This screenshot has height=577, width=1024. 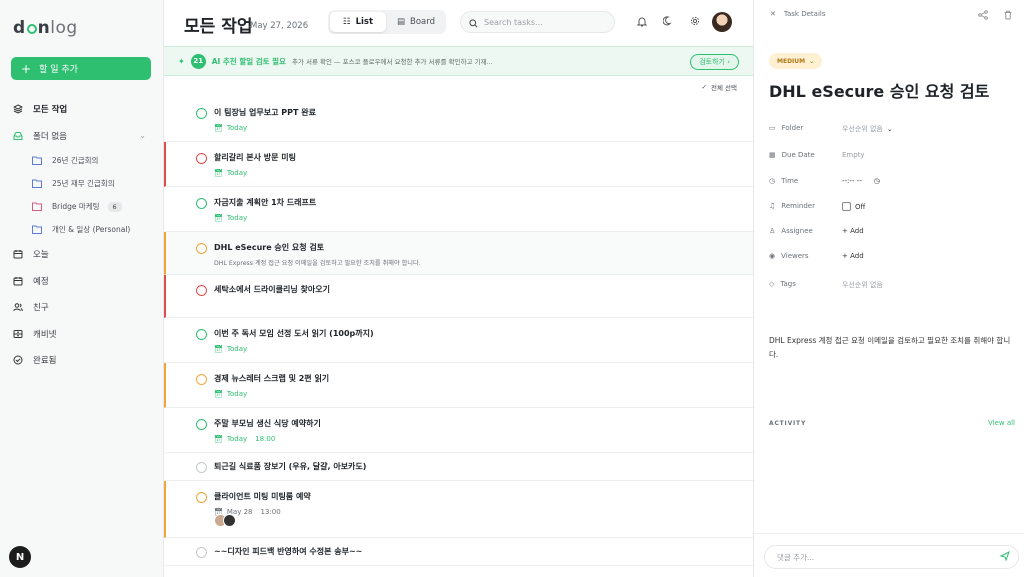 I want to click on sidebar-item-upcoming: 예정, so click(x=82, y=281).